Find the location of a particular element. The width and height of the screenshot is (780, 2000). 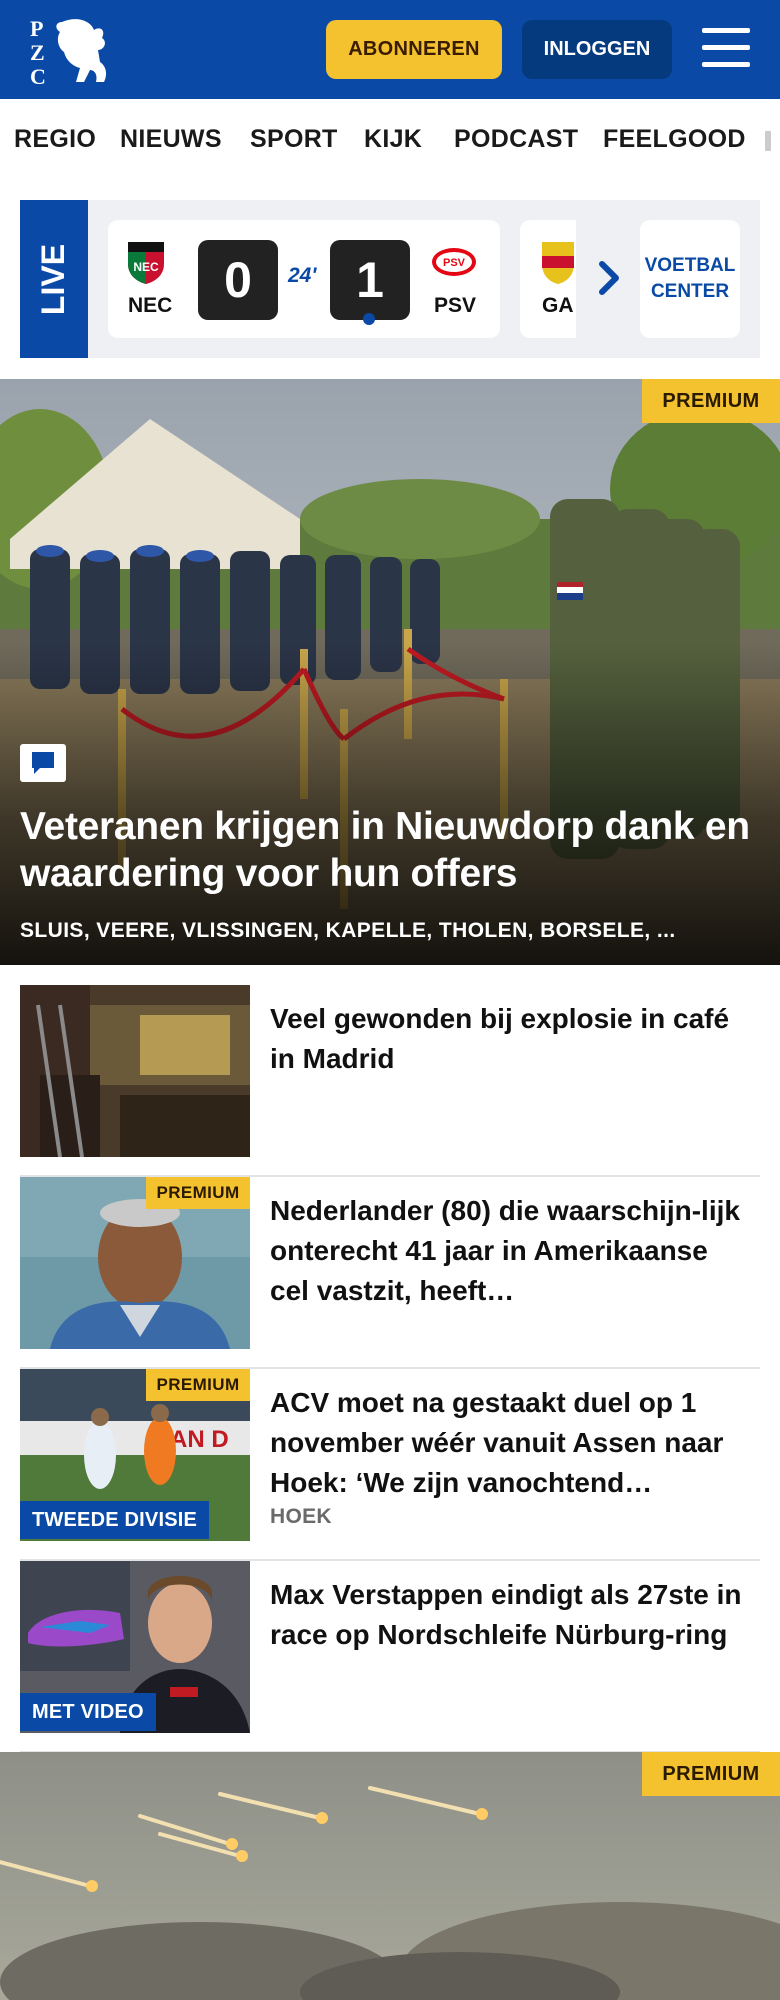

match-minute: 24' is located at coordinates (302, 275).